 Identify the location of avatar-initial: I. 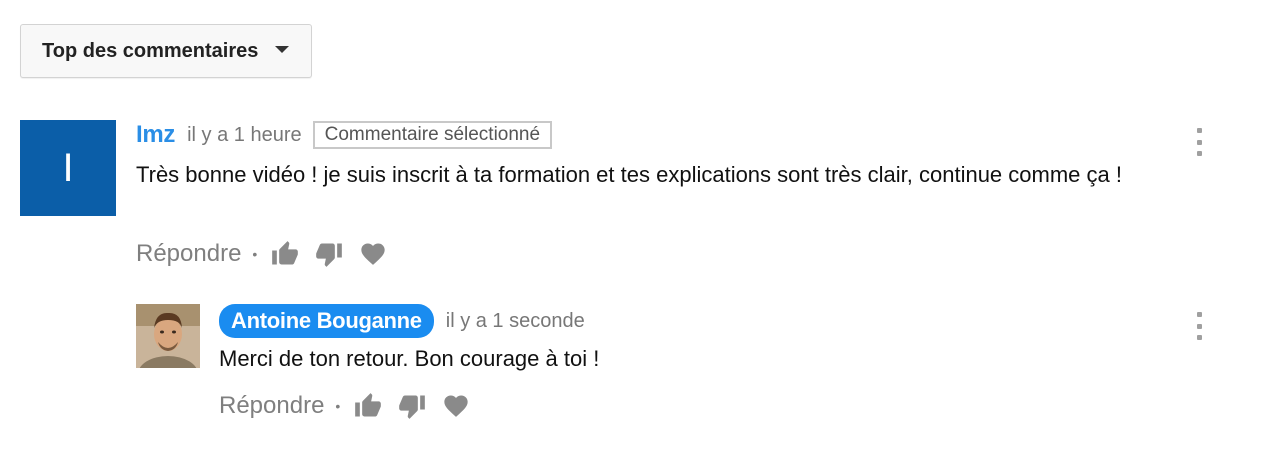
(68, 167).